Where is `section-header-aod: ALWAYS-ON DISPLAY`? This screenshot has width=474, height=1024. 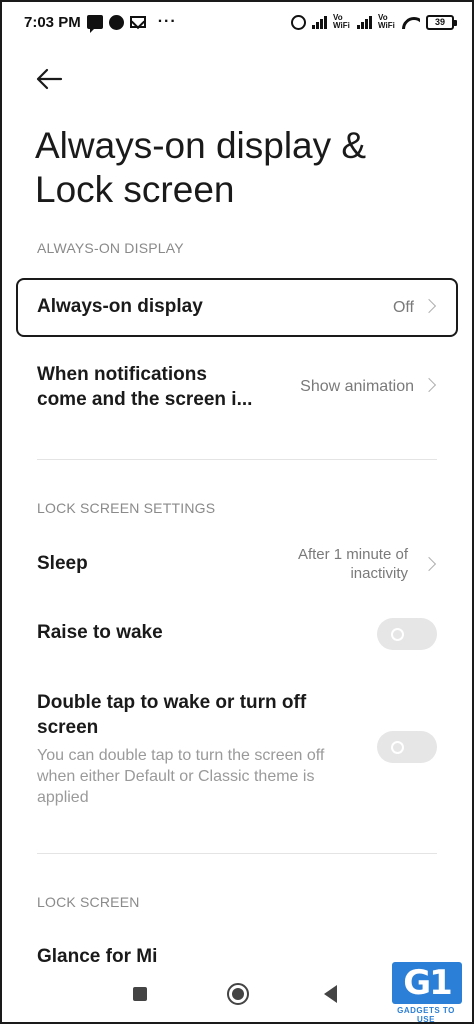 section-header-aod: ALWAYS-ON DISPLAY is located at coordinates (110, 248).